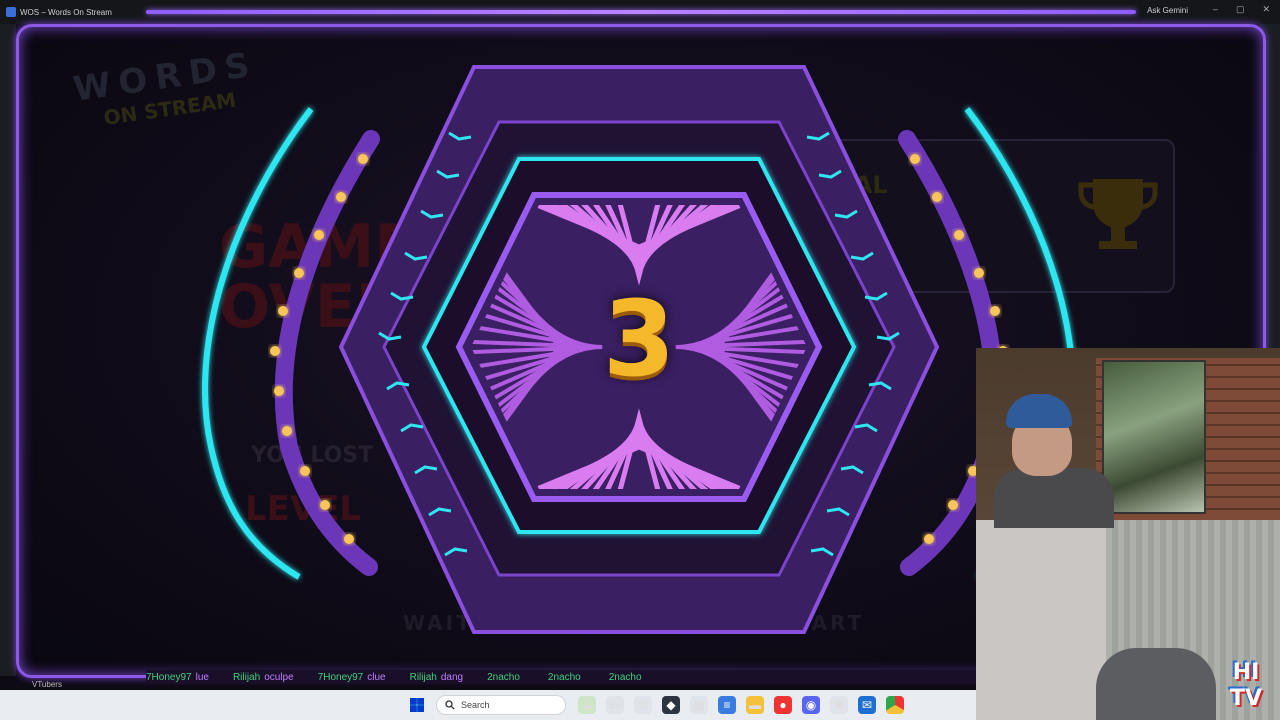 The height and width of the screenshot is (720, 1280). Describe the element at coordinates (699, 705) in the screenshot. I see `calculator-icon: ▦` at that location.